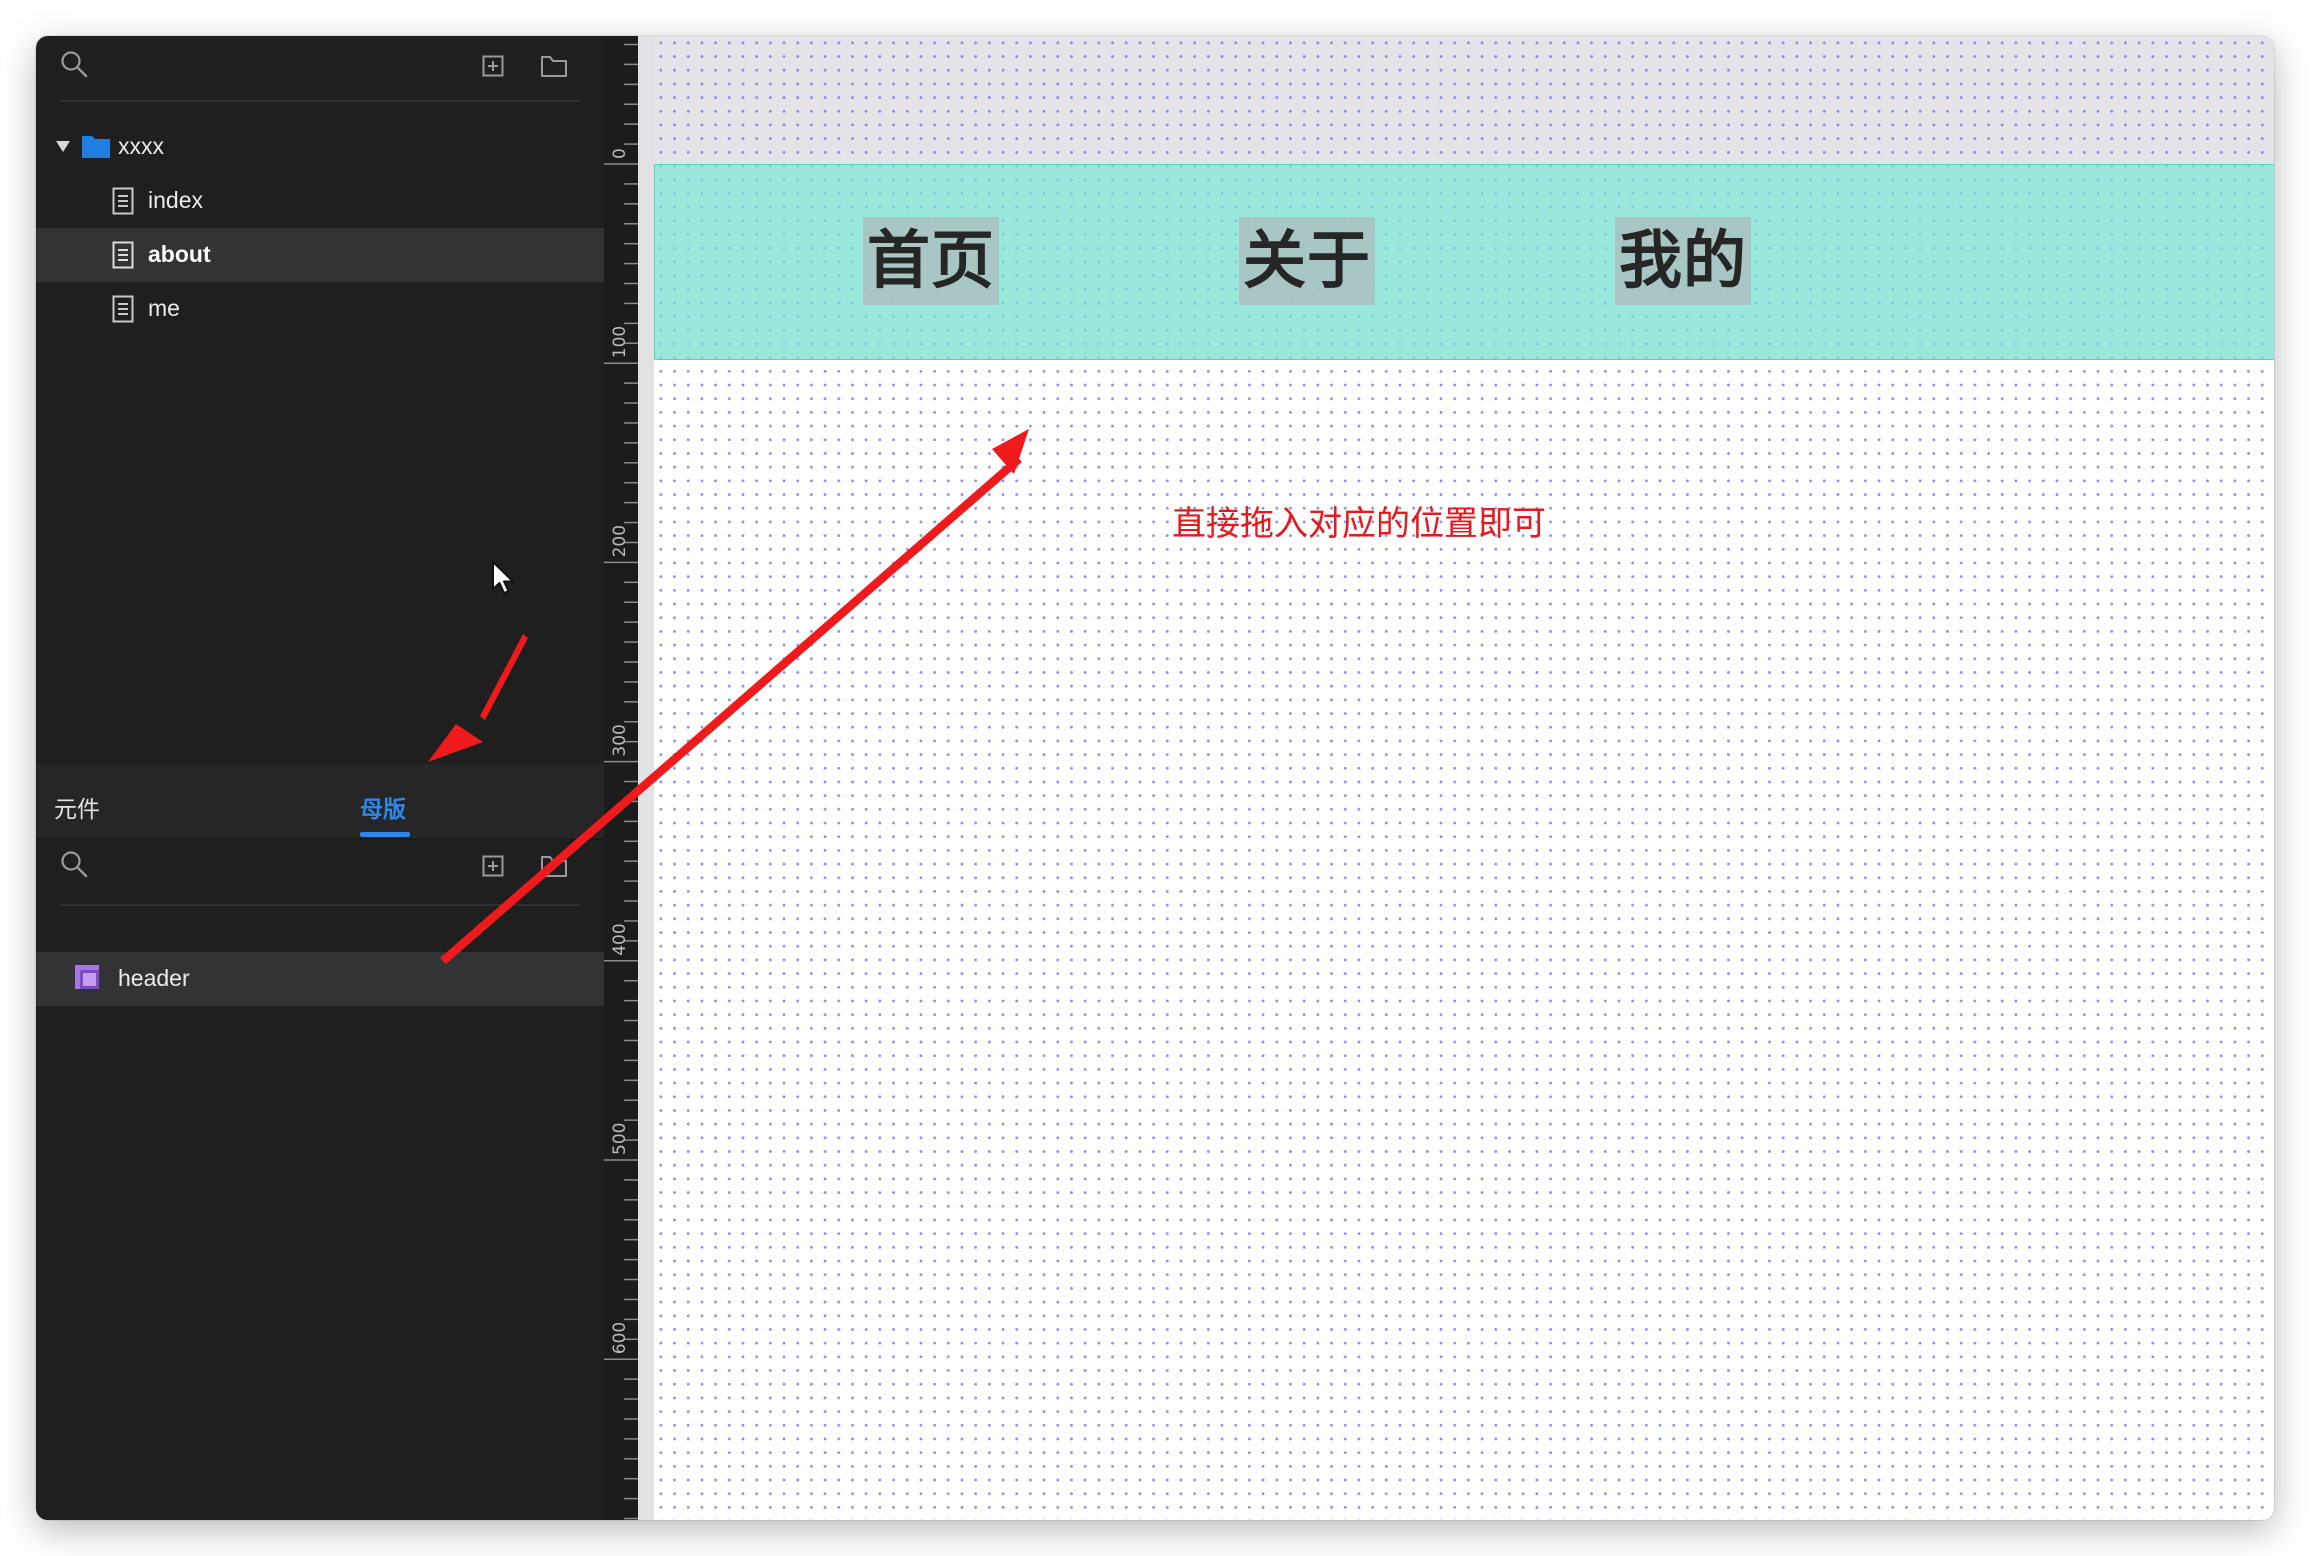 The width and height of the screenshot is (2310, 1556). What do you see at coordinates (1010, 451) in the screenshot?
I see `drag-arrow-head` at bounding box center [1010, 451].